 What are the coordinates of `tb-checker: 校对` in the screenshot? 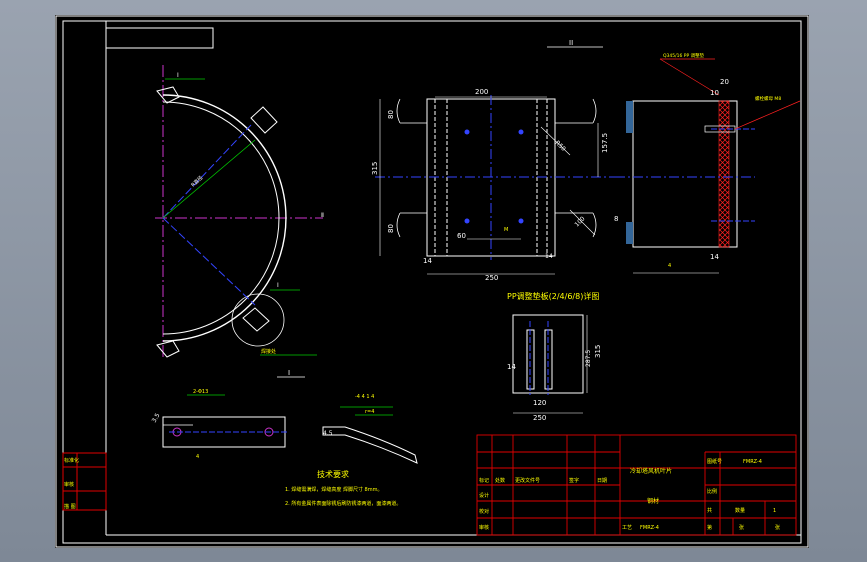 It's located at (484, 511).